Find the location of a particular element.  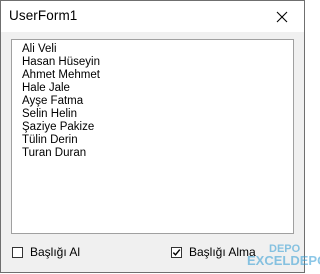

checkmark-icon is located at coordinates (176, 252).